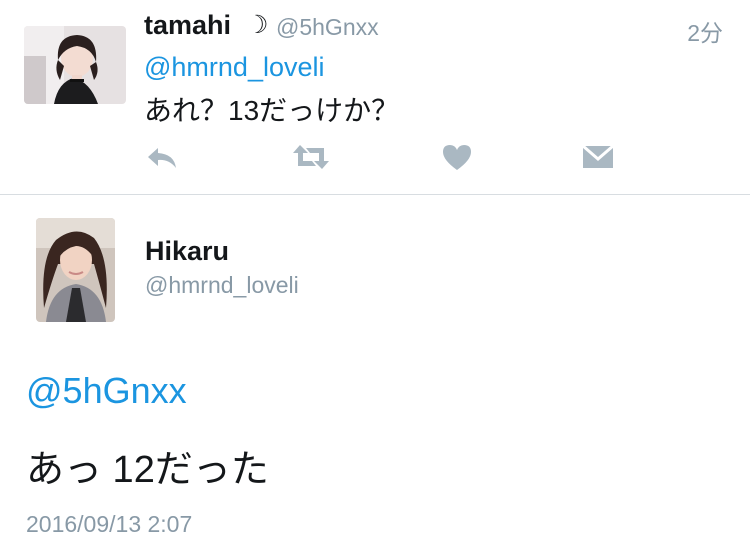  I want to click on heart-icon, so click(457, 157).